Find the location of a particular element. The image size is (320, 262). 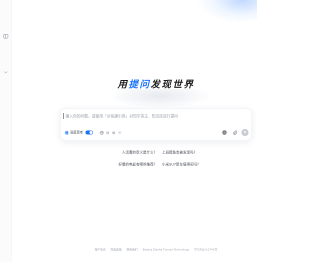

search-input is located at coordinates (155, 116).